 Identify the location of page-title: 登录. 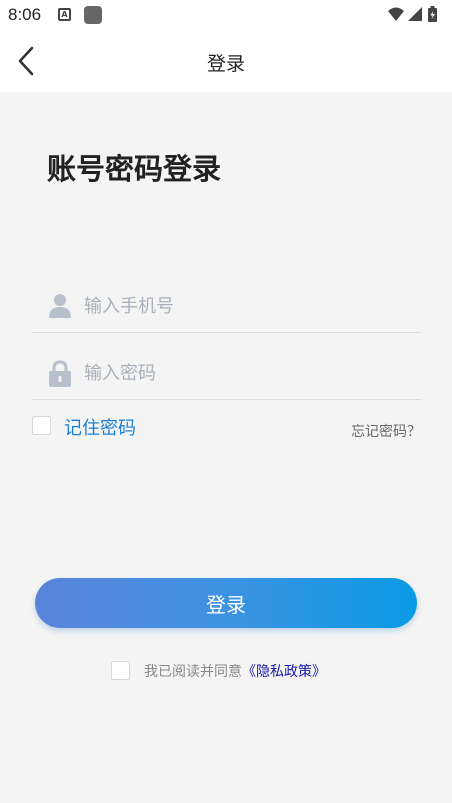
(225, 64).